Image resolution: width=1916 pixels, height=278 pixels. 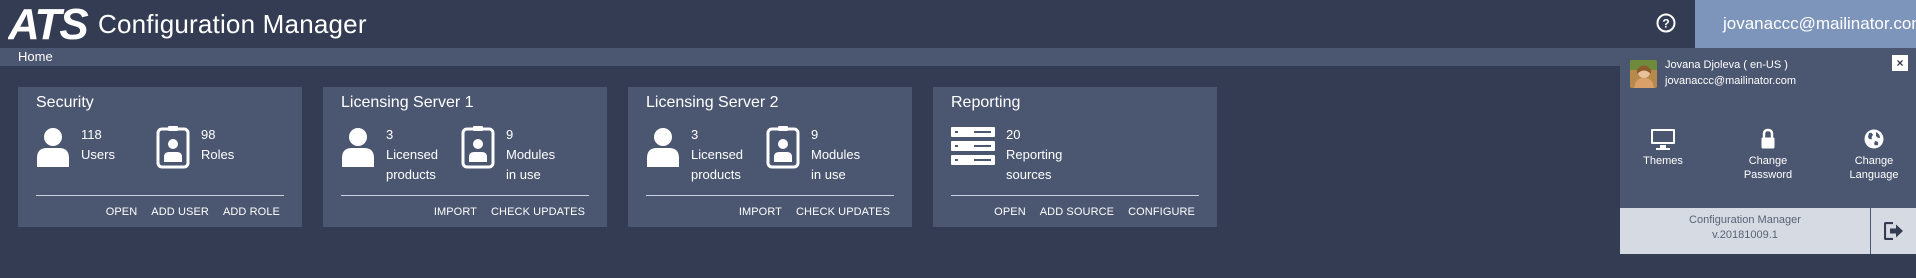 I want to click on card-actions: OPEN ADD USER ADD ROLE, so click(x=193, y=212).